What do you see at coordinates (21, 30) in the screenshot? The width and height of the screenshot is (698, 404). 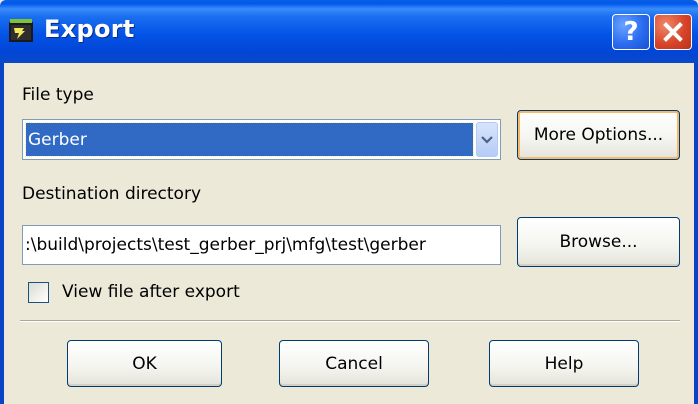 I see `export-app-icon` at bounding box center [21, 30].